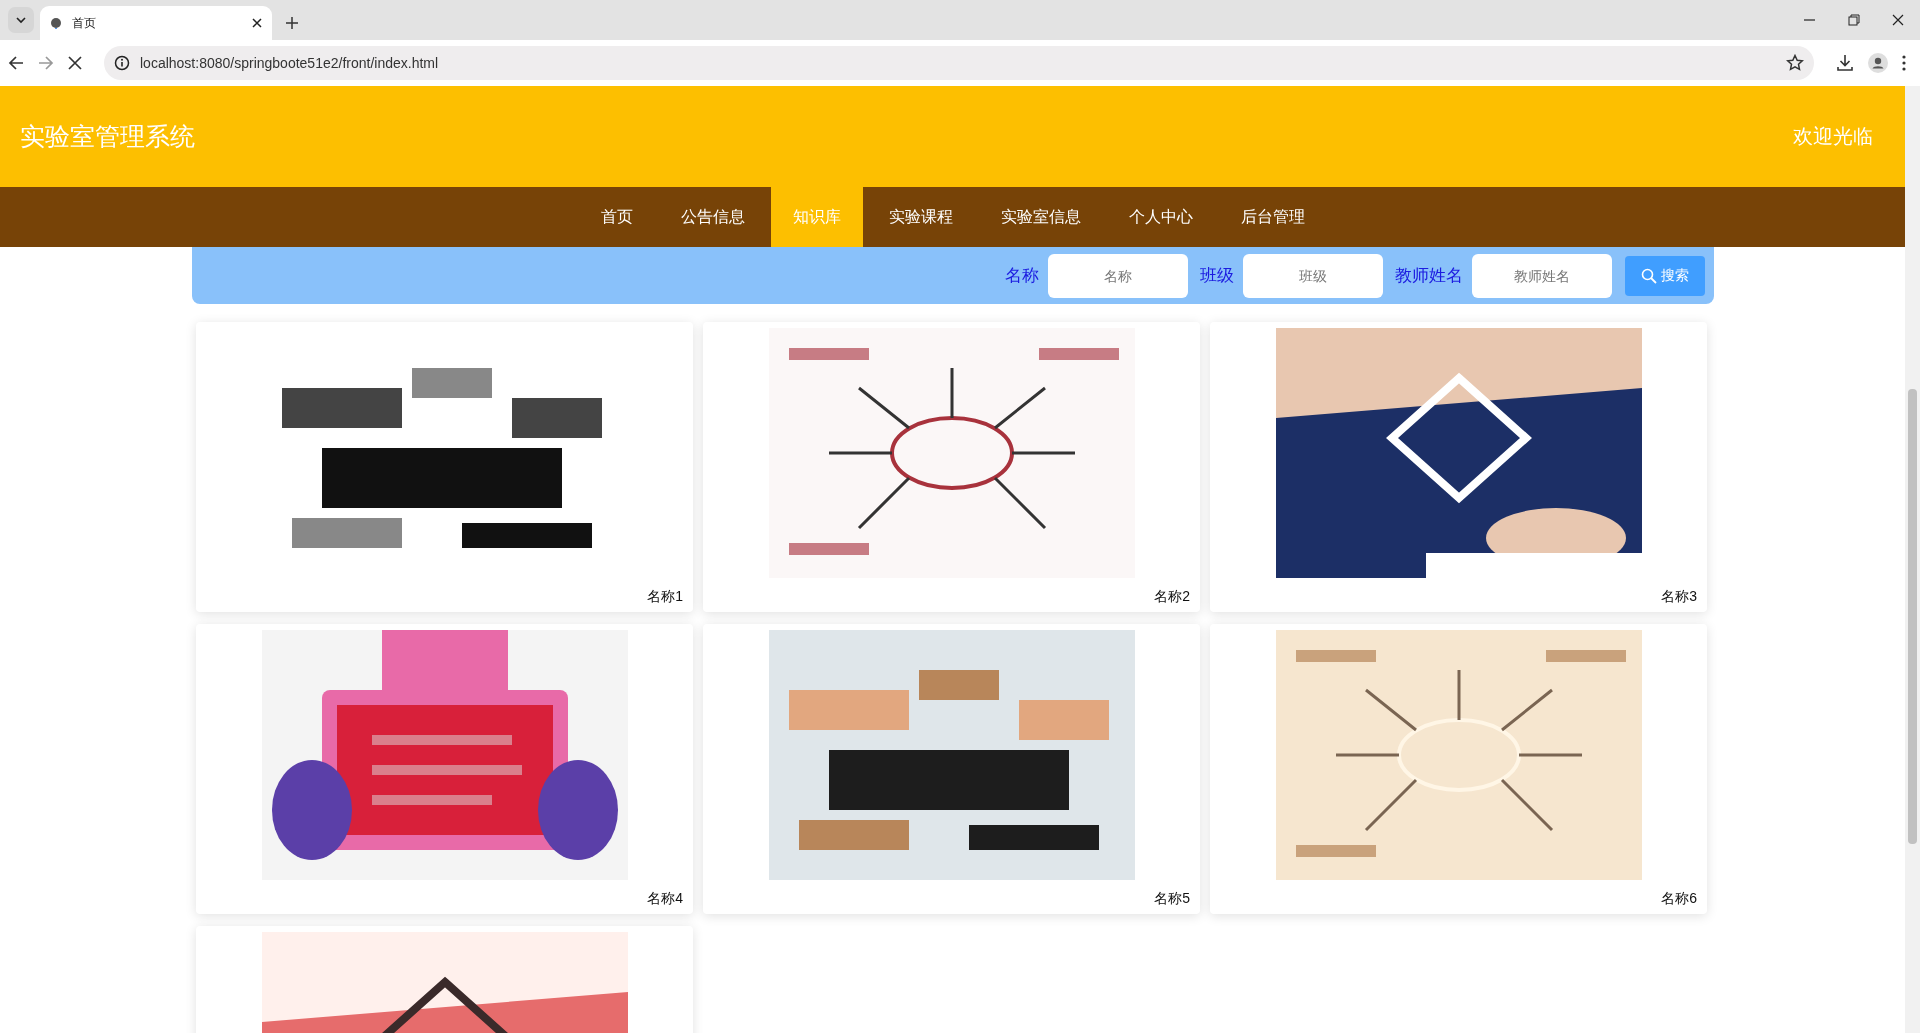  I want to click on search-field: 班级, so click(1312, 275).